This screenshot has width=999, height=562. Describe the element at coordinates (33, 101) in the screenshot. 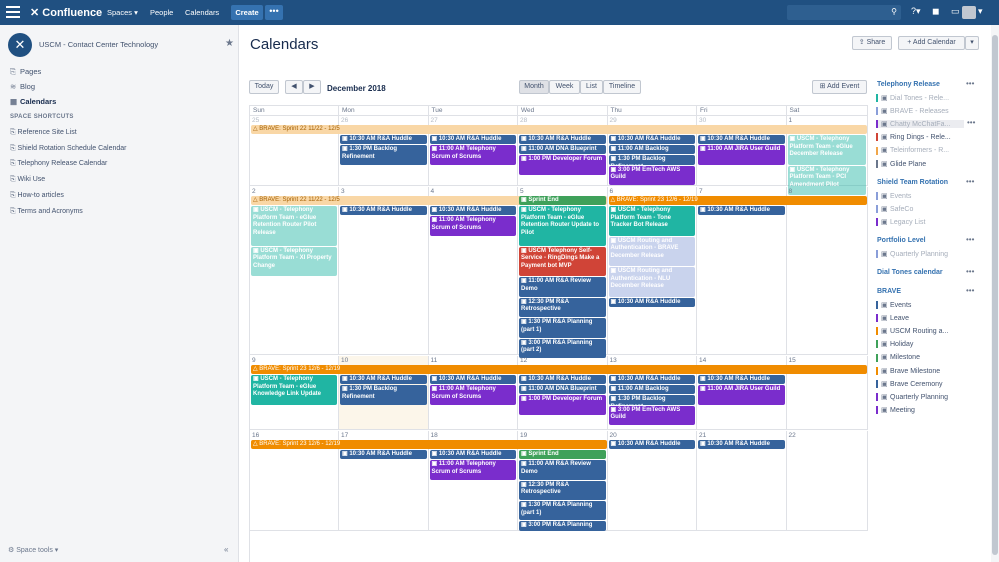

I see `sidebar-item-calendars: ▦ Calendars` at that location.